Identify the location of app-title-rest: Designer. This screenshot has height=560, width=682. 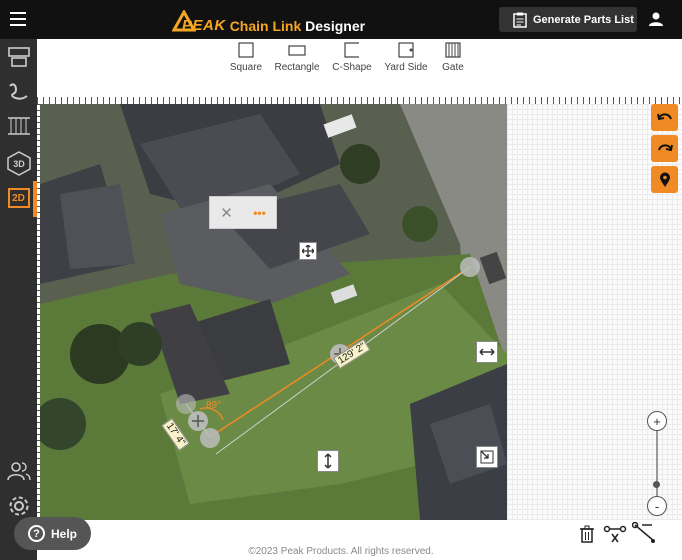
(333, 26).